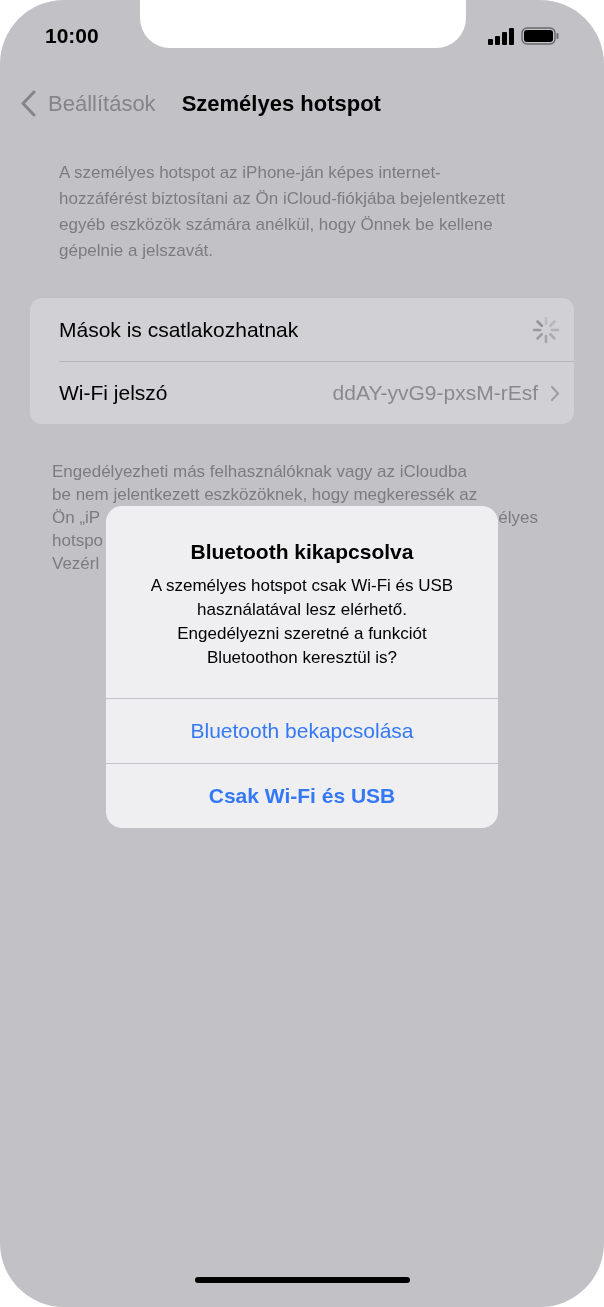 This screenshot has width=604, height=1307. I want to click on footer-text: Vezérl, so click(76, 563).